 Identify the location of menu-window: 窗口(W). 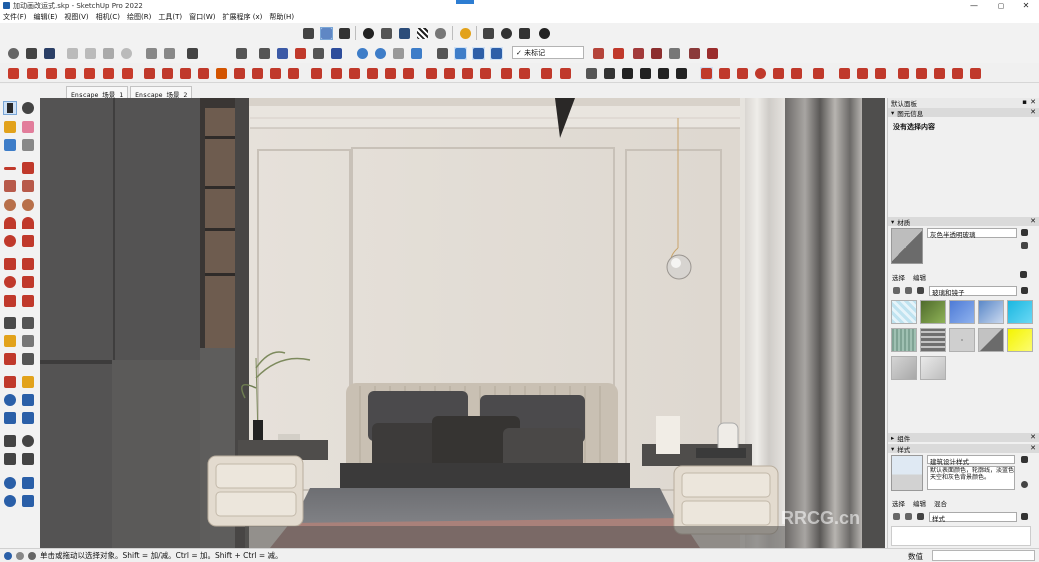
(202, 17).